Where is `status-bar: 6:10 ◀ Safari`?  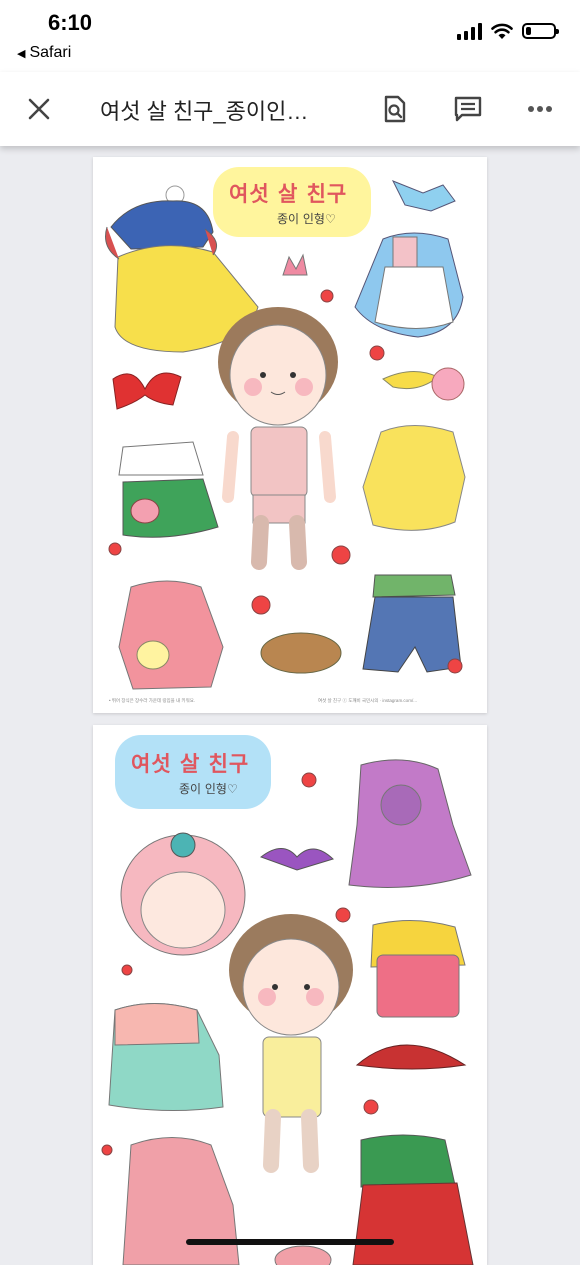
status-bar: 6:10 ◀ Safari is located at coordinates (290, 36).